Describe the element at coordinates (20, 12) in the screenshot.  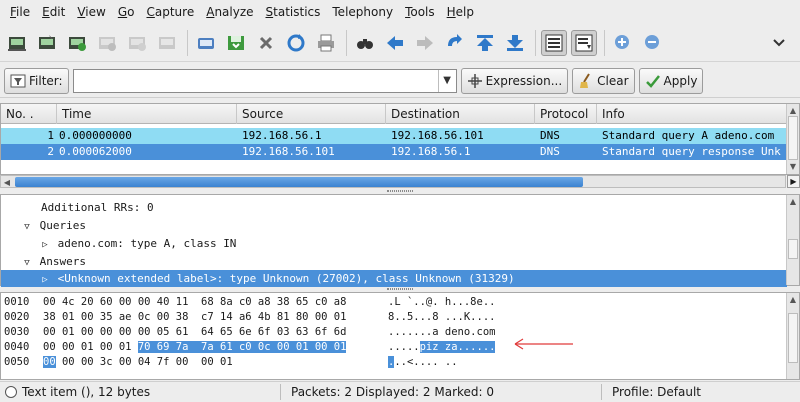
I see `menu-file: File` at that location.